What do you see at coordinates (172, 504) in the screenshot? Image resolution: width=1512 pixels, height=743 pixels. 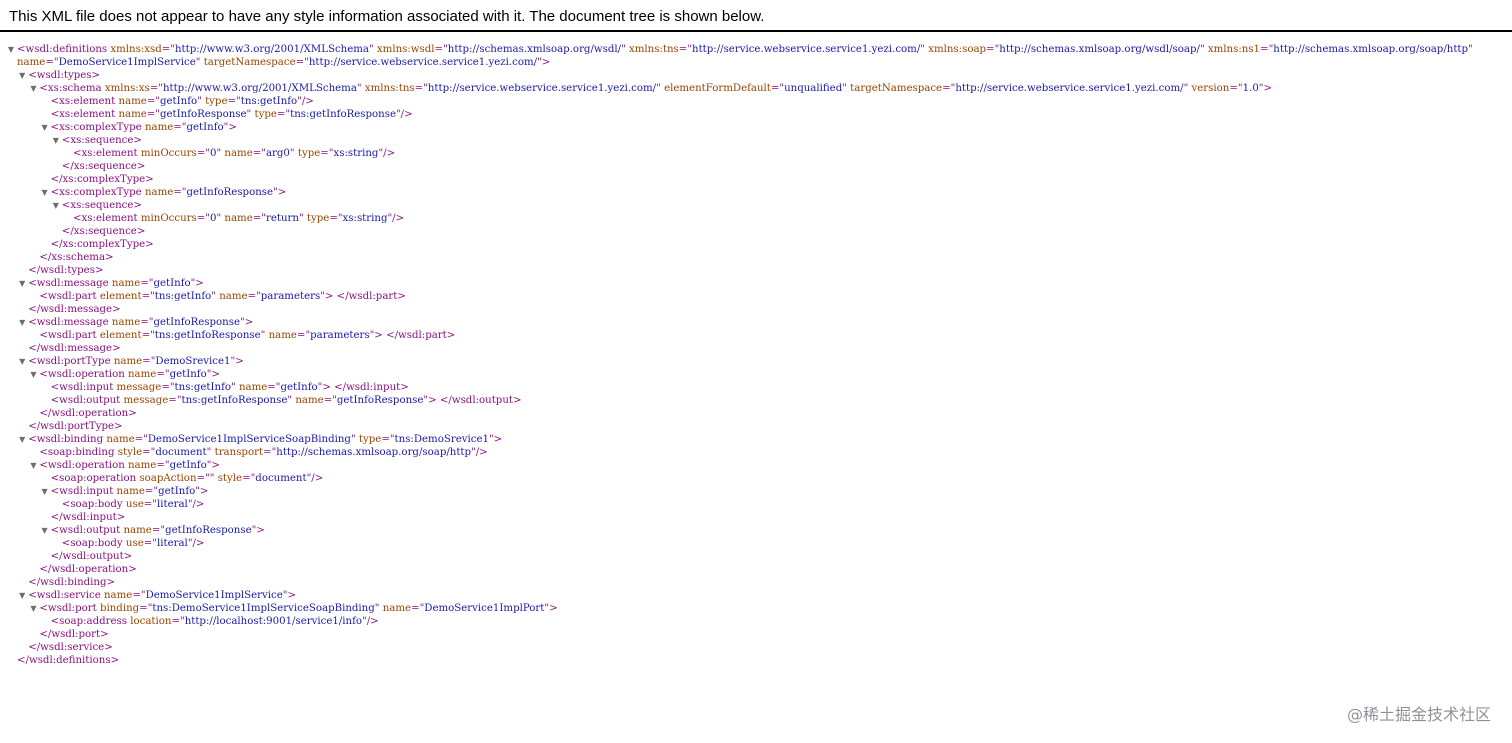 I see `xml-attribute-value: literal` at bounding box center [172, 504].